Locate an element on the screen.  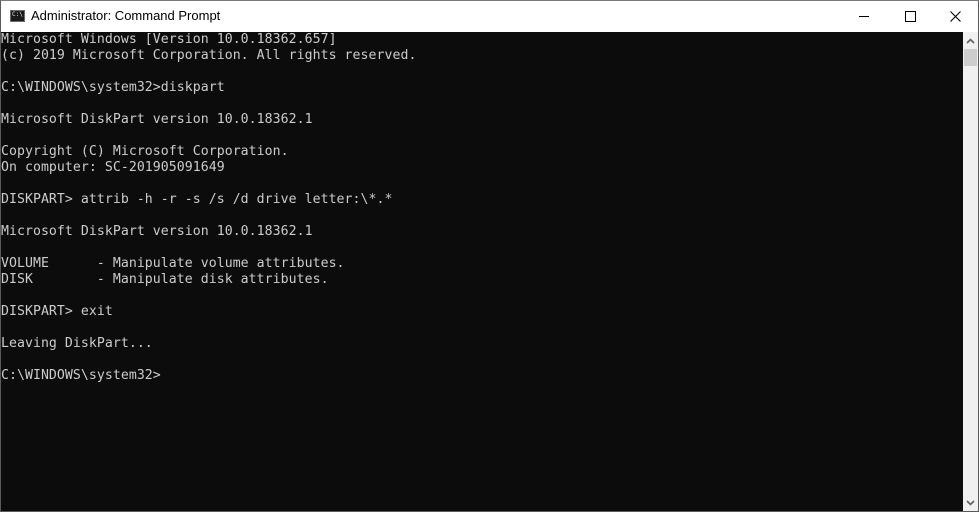
vertical-scrollbar is located at coordinates (970, 271).